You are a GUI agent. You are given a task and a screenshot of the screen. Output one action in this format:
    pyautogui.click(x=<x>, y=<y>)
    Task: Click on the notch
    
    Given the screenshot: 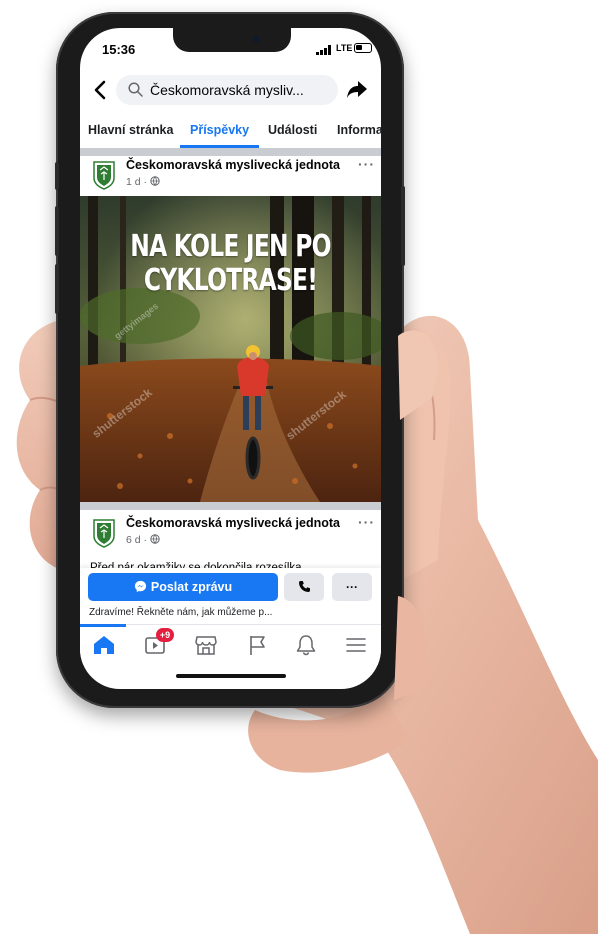 What is the action you would take?
    pyautogui.click(x=232, y=40)
    